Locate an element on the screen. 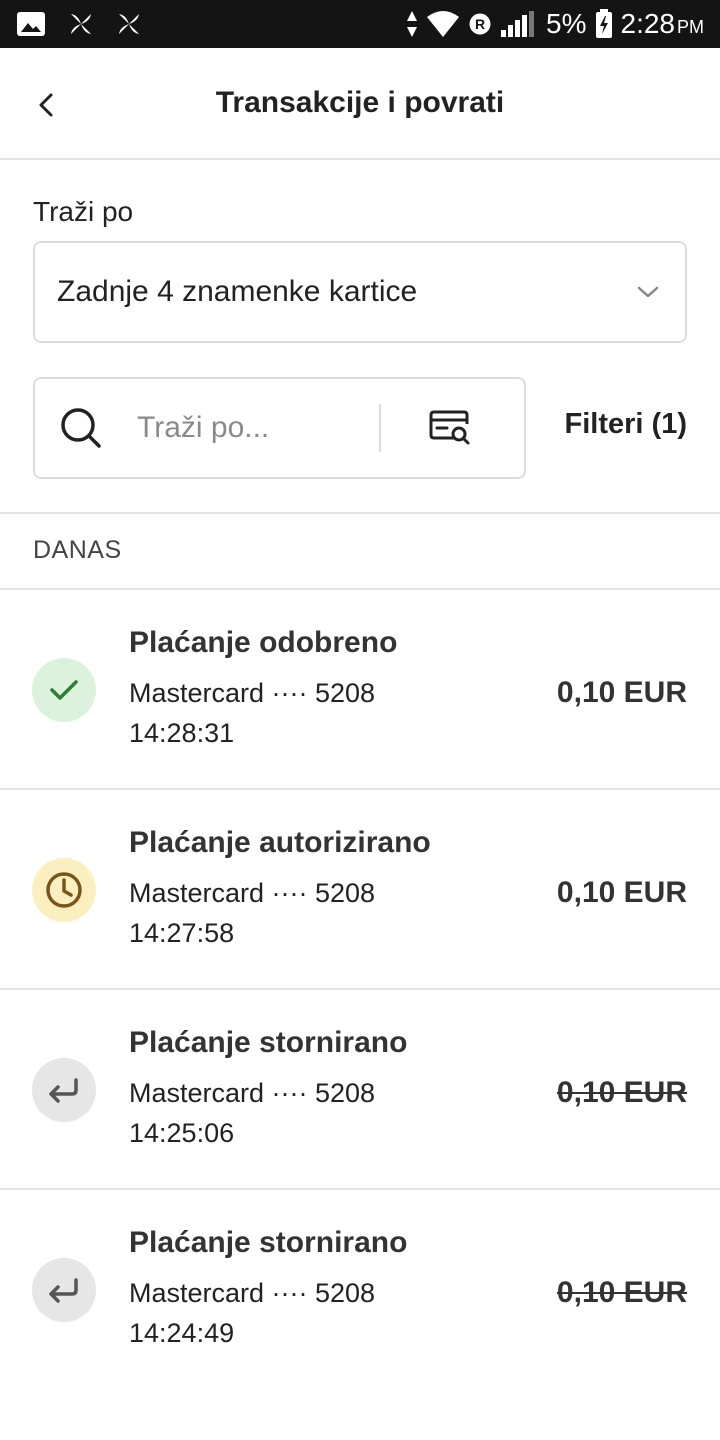 This screenshot has height=1440, width=720. transaction-time: 14:25:06 is located at coordinates (182, 1133).